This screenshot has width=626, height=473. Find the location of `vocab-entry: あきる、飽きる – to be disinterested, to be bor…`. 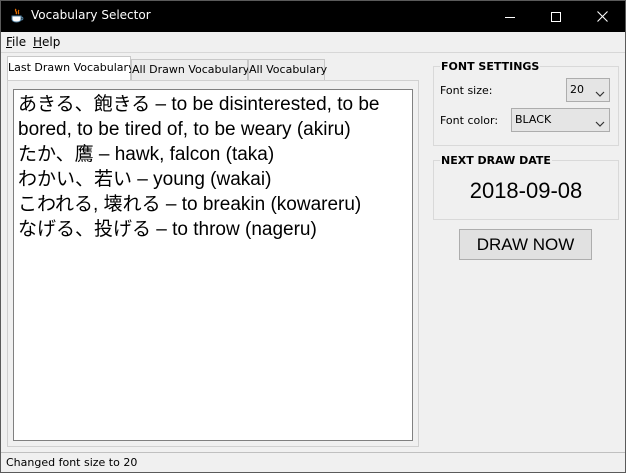

vocab-entry: あきる、飽きる – to be disinterested, to be bor… is located at coordinates (199, 117).